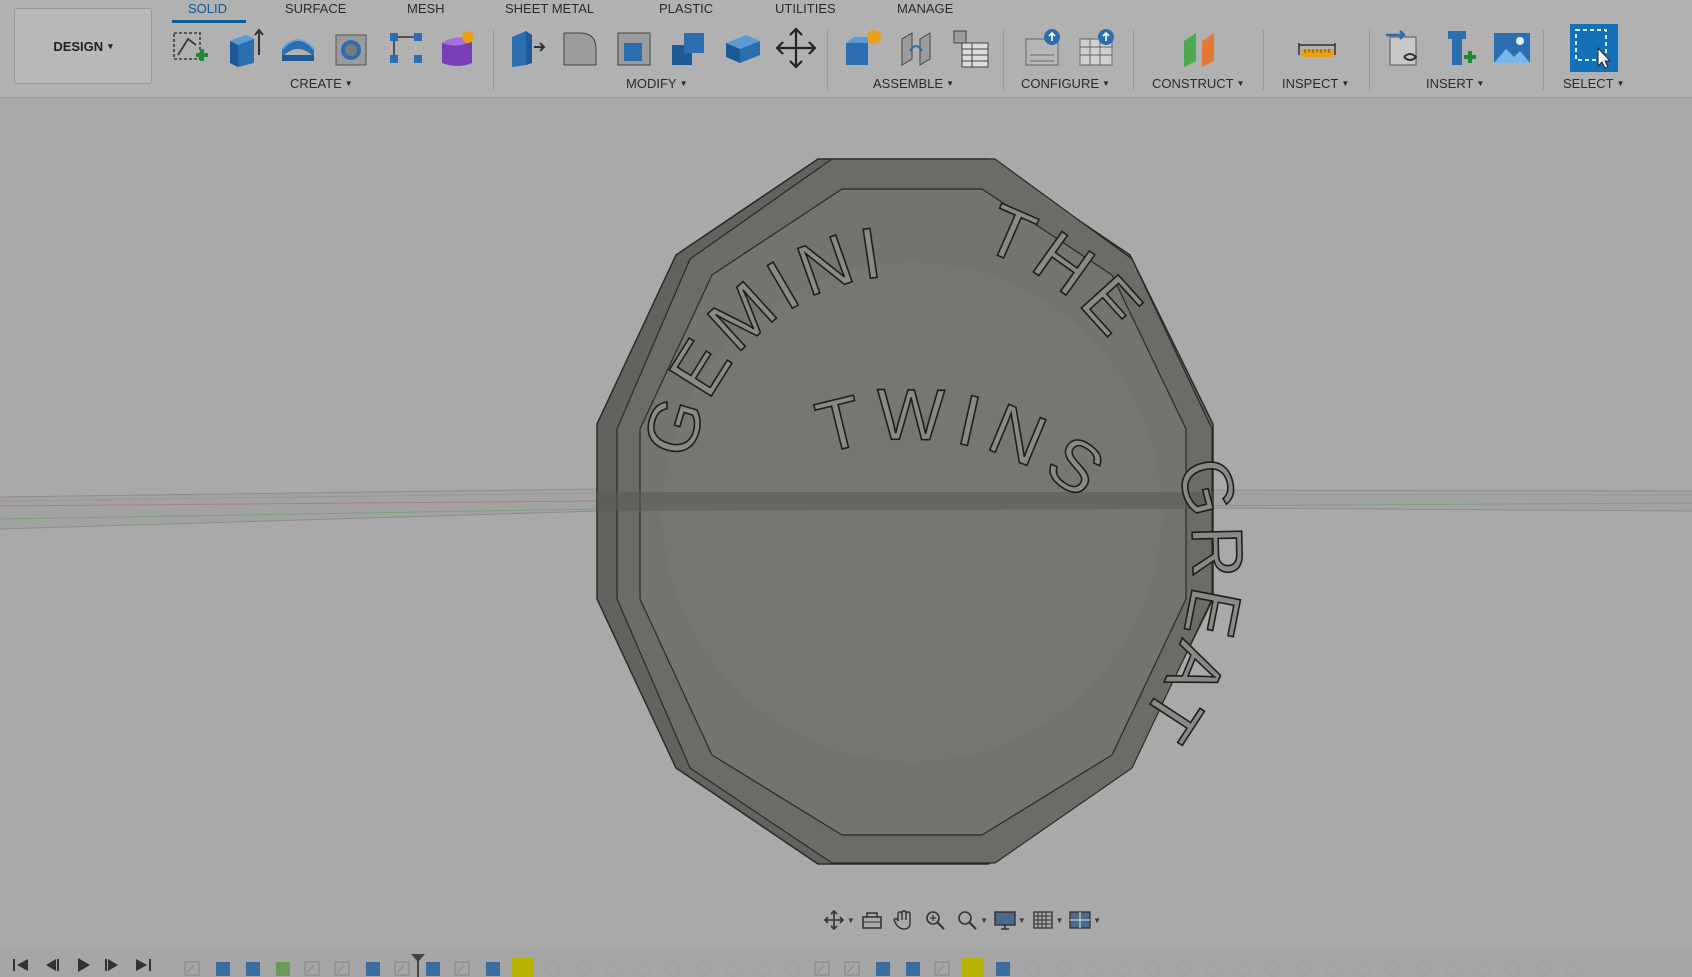 The image size is (1692, 977). Describe the element at coordinates (298, 48) in the screenshot. I see `revolve-icon` at that location.